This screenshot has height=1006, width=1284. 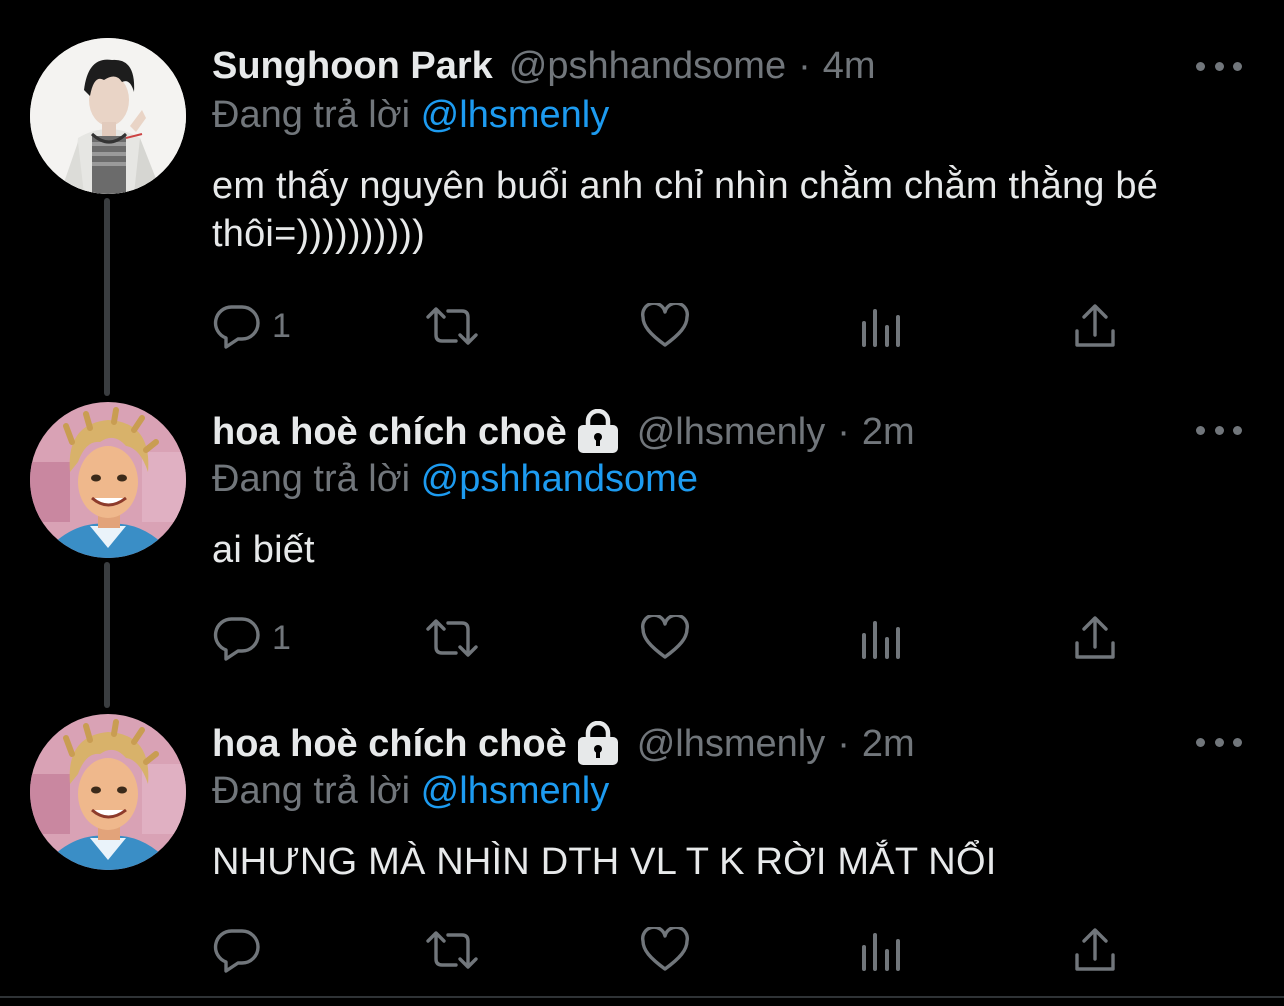 I want to click on username-handle: @pshhandsome, so click(x=647, y=66).